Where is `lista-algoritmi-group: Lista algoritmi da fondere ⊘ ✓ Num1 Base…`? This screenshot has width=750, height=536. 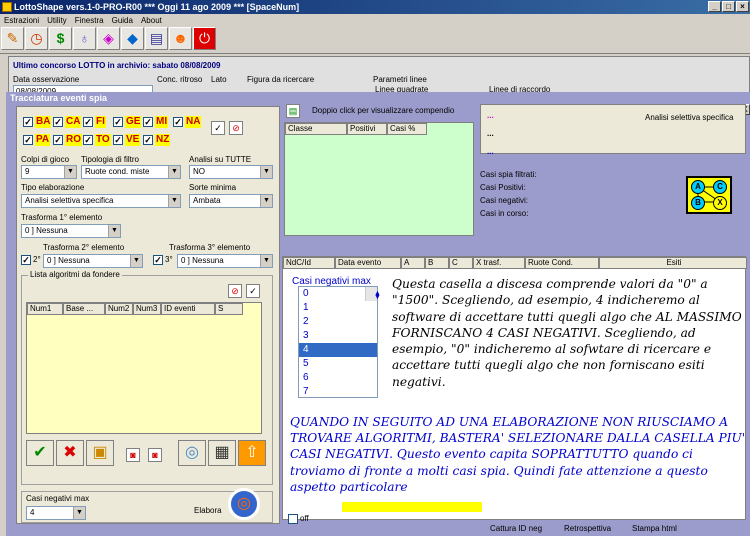 lista-algoritmi-group: Lista algoritmi da fondere ⊘ ✓ Num1 Base… is located at coordinates (147, 377).